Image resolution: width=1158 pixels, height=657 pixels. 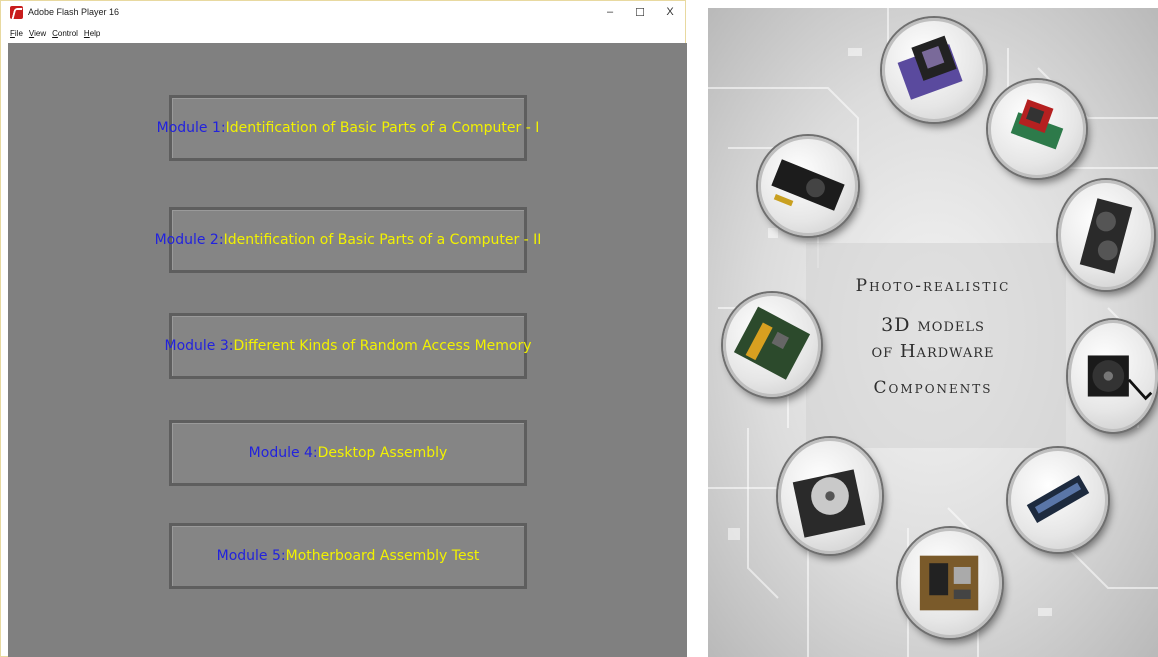 What do you see at coordinates (610, 12) in the screenshot?
I see `minimize-button: –` at bounding box center [610, 12].